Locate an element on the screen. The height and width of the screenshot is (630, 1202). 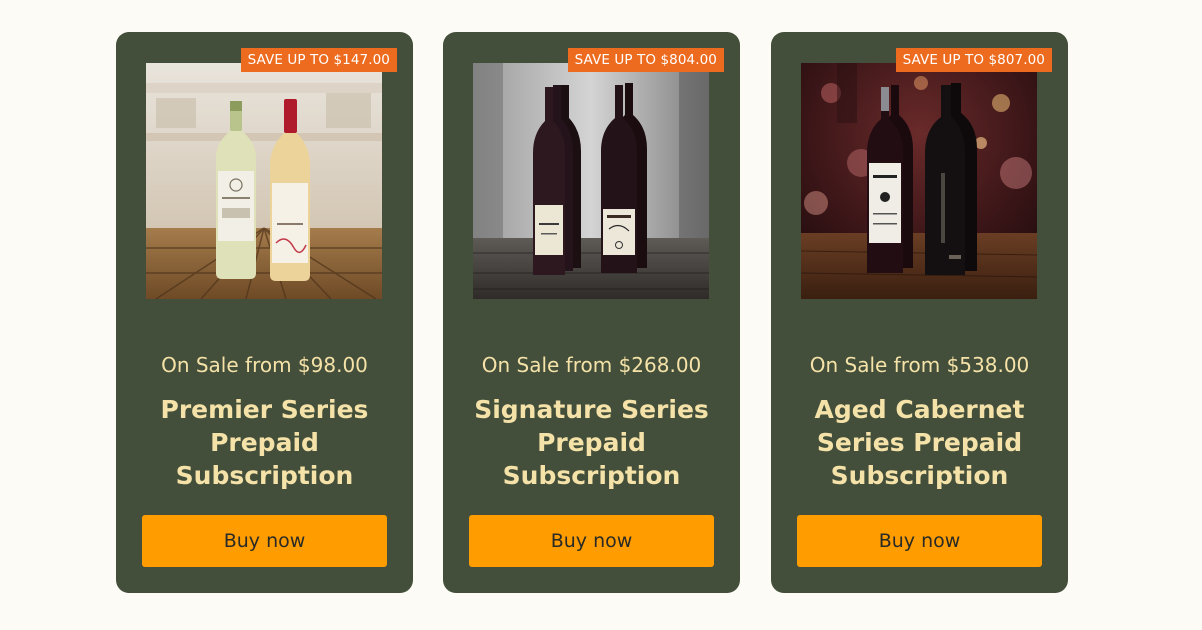
product-title: Premier Series Prepaid Subscription is located at coordinates (264, 442).